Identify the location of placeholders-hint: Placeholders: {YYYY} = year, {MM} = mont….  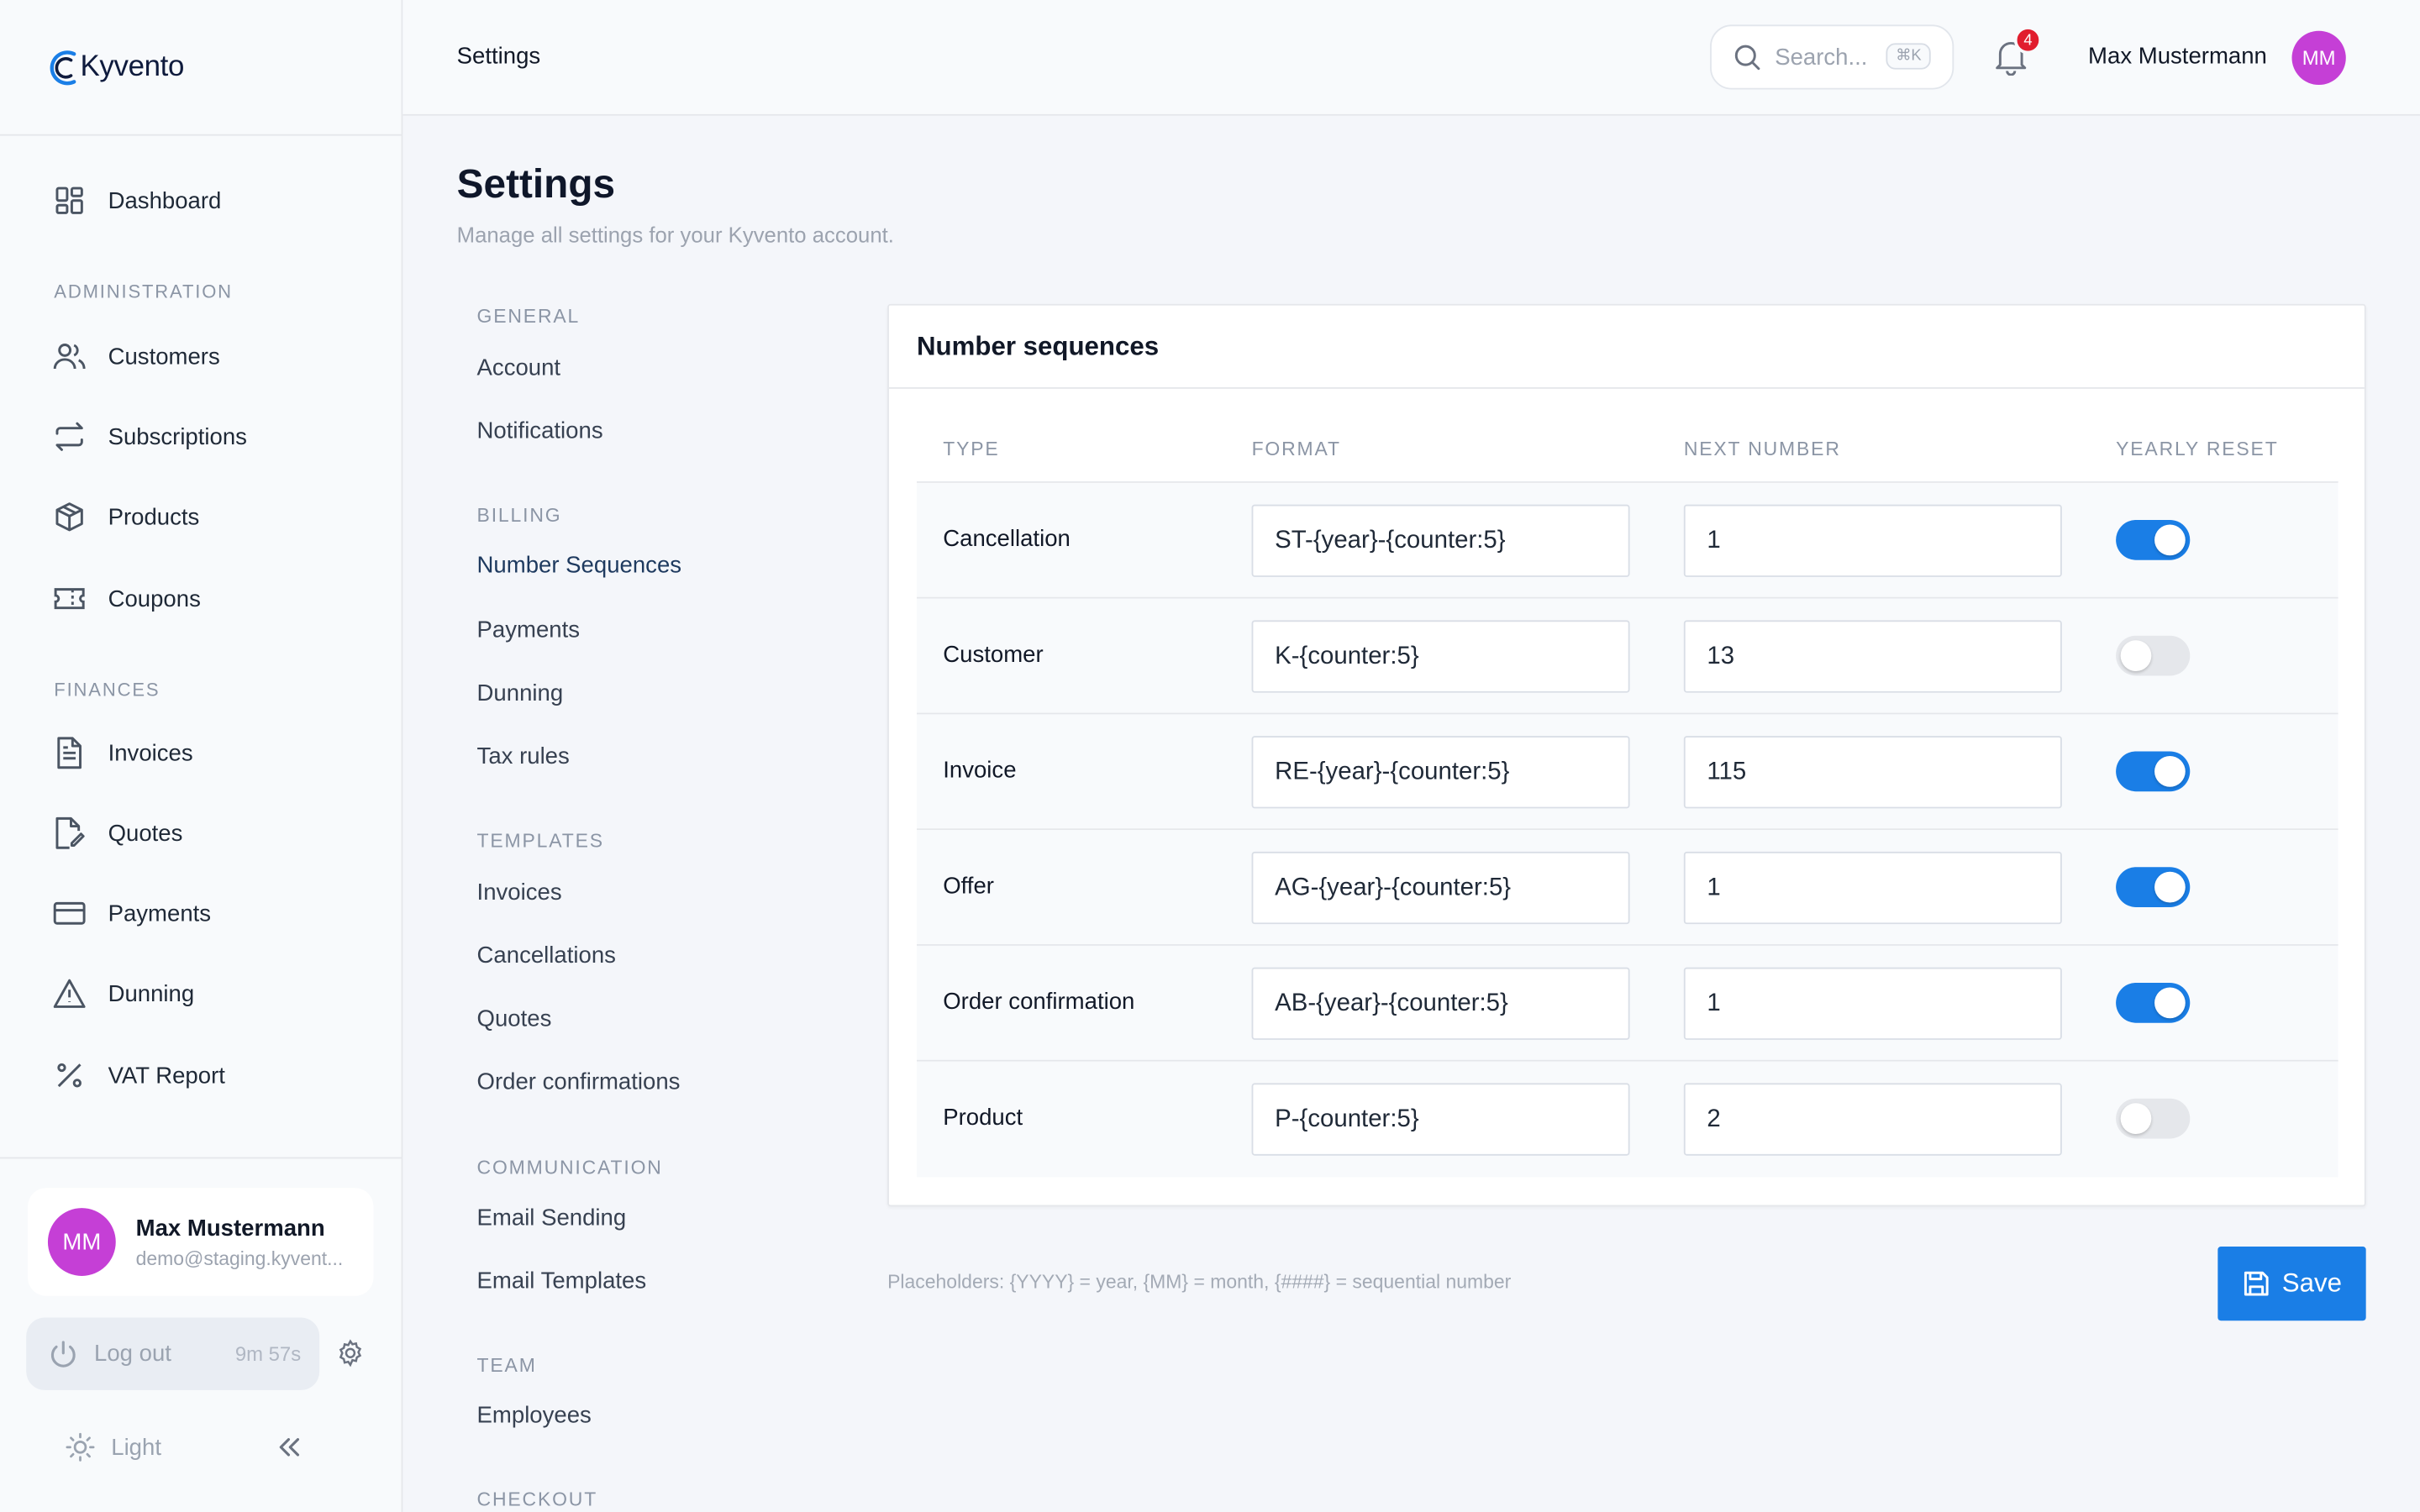
(1199, 1282).